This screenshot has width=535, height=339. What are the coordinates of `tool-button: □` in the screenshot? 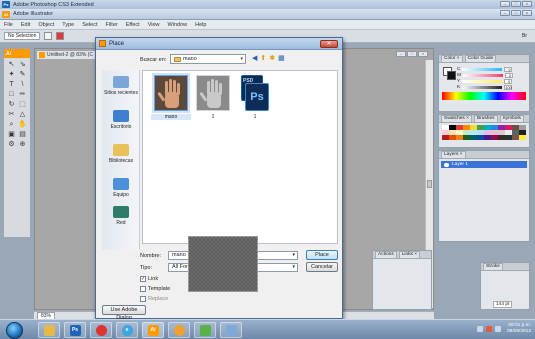 It's located at (11, 95).